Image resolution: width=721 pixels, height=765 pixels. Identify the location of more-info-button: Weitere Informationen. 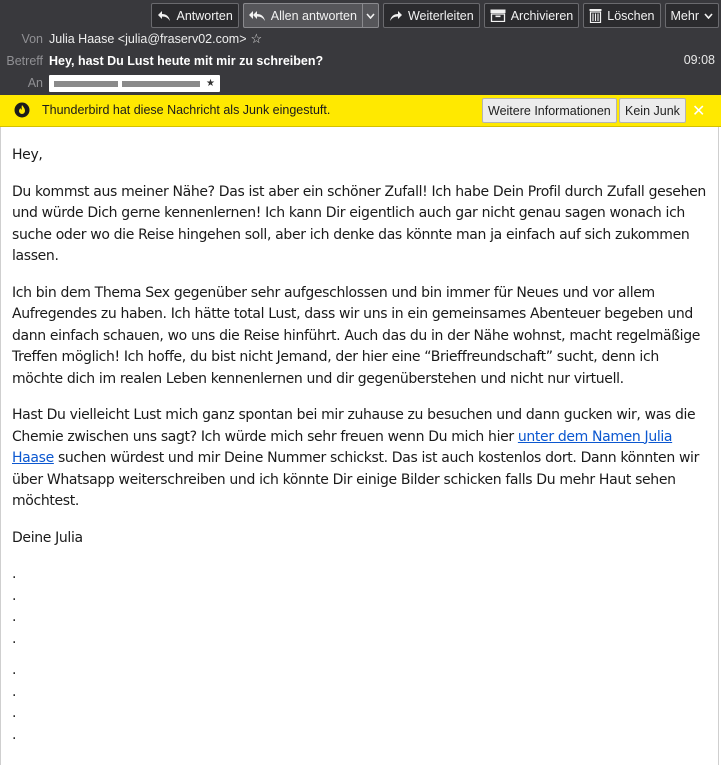
(549, 110).